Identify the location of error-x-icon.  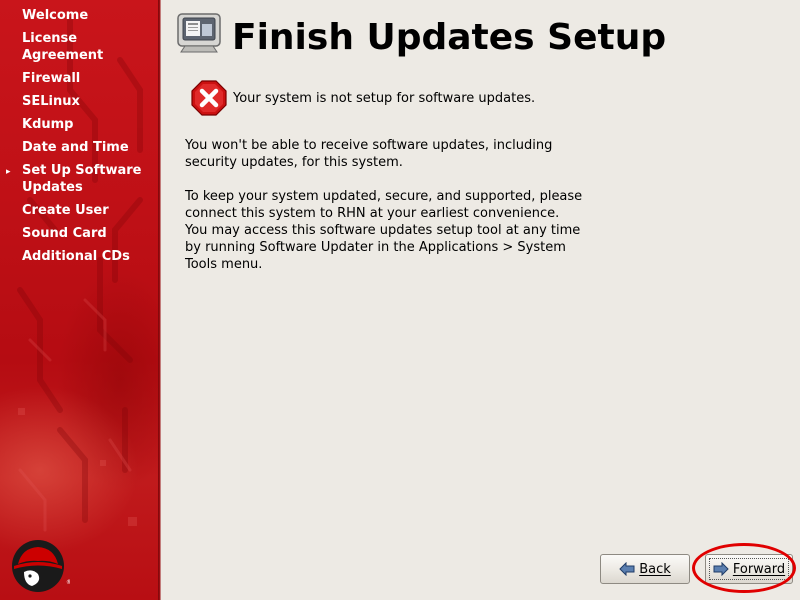
(209, 98).